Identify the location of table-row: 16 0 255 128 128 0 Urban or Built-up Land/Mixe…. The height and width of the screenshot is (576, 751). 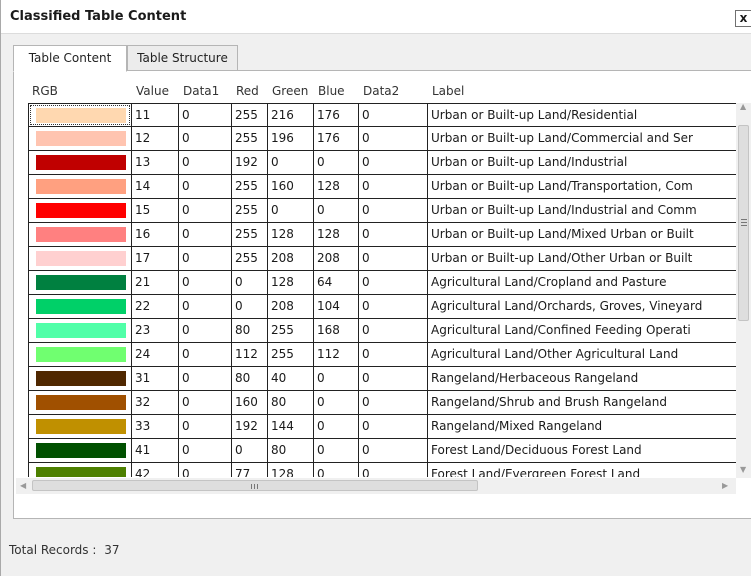
(382, 235).